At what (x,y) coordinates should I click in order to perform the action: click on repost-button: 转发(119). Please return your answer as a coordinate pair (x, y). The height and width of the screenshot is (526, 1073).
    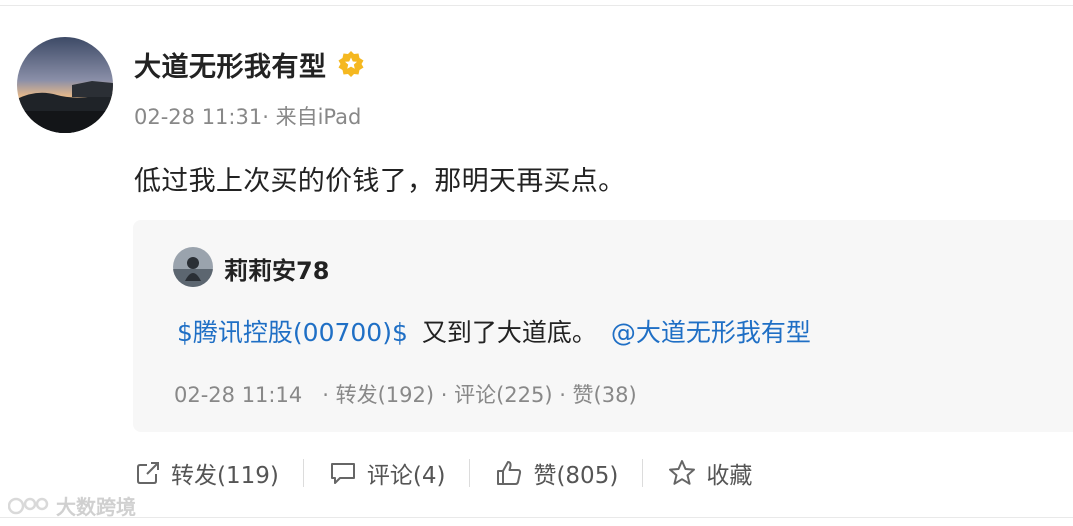
    Looking at the image, I should click on (206, 473).